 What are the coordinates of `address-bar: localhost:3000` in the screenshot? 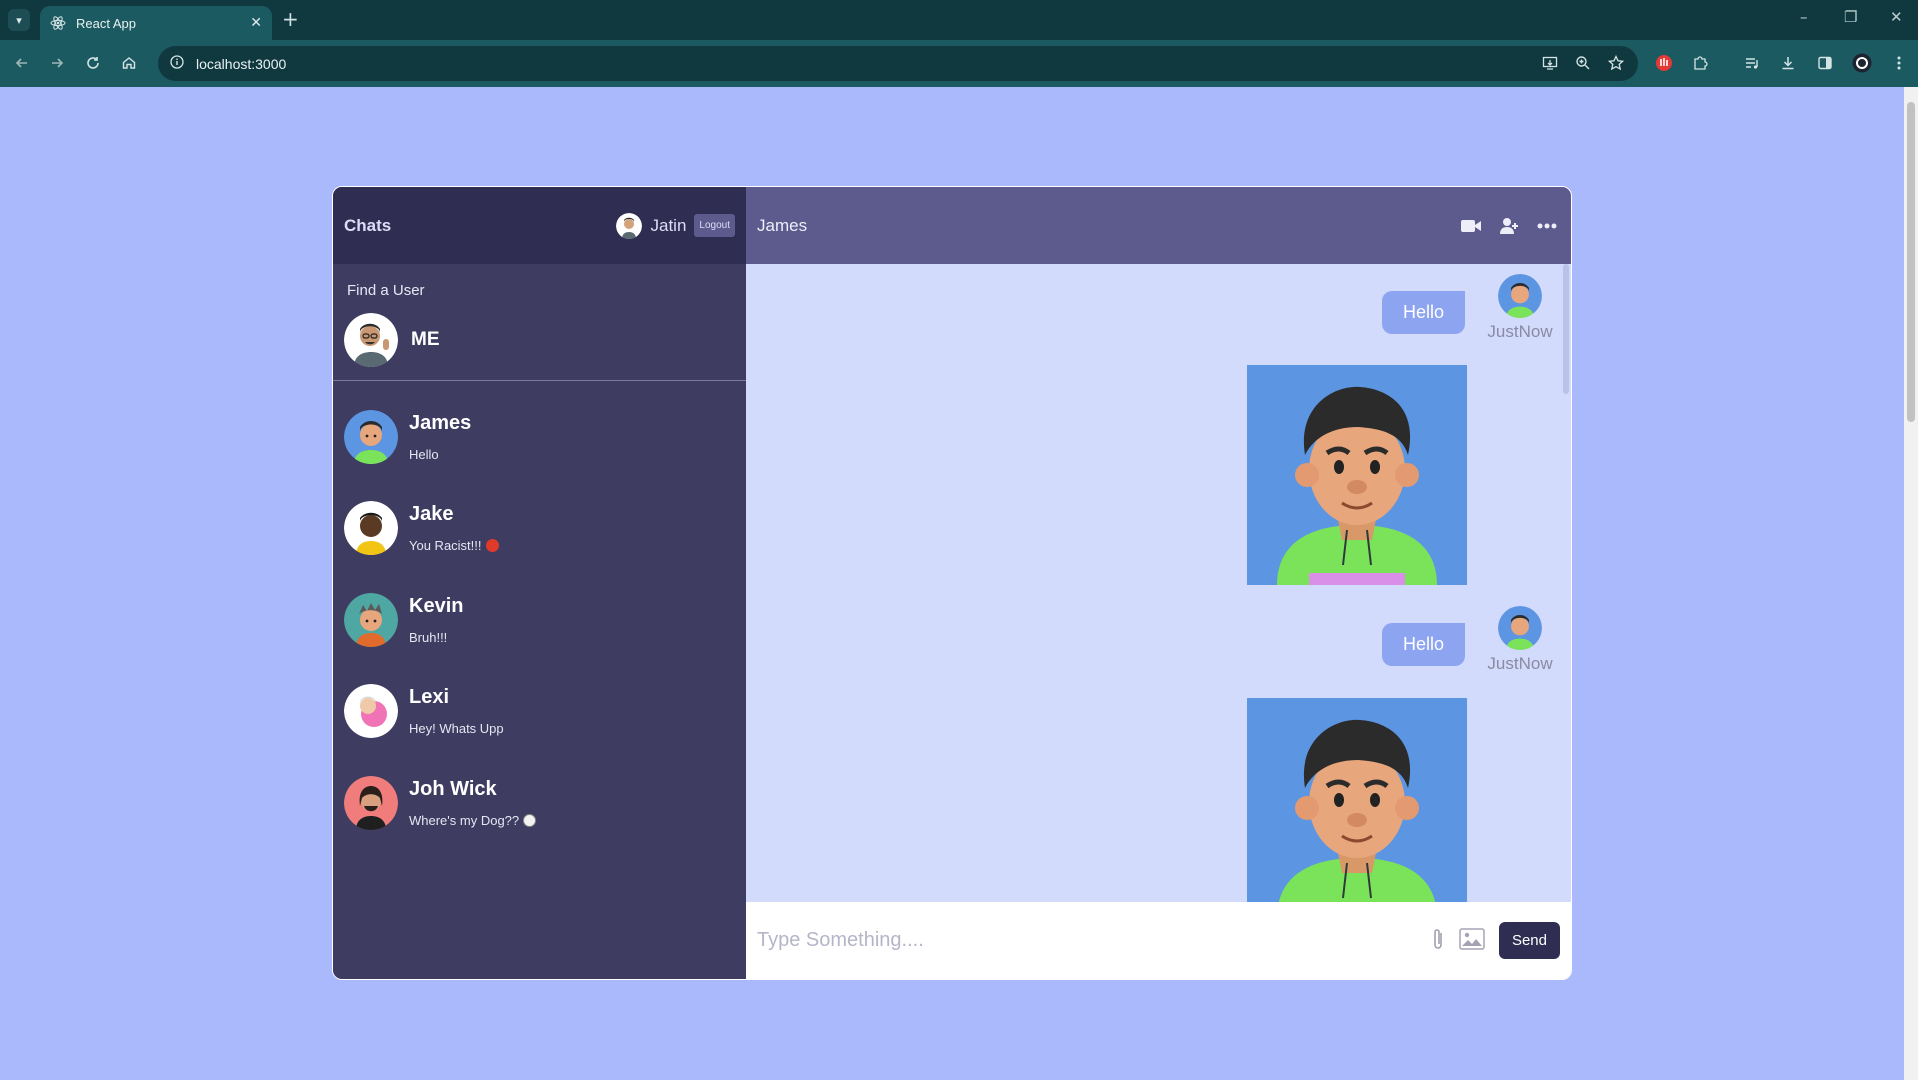 It's located at (898, 63).